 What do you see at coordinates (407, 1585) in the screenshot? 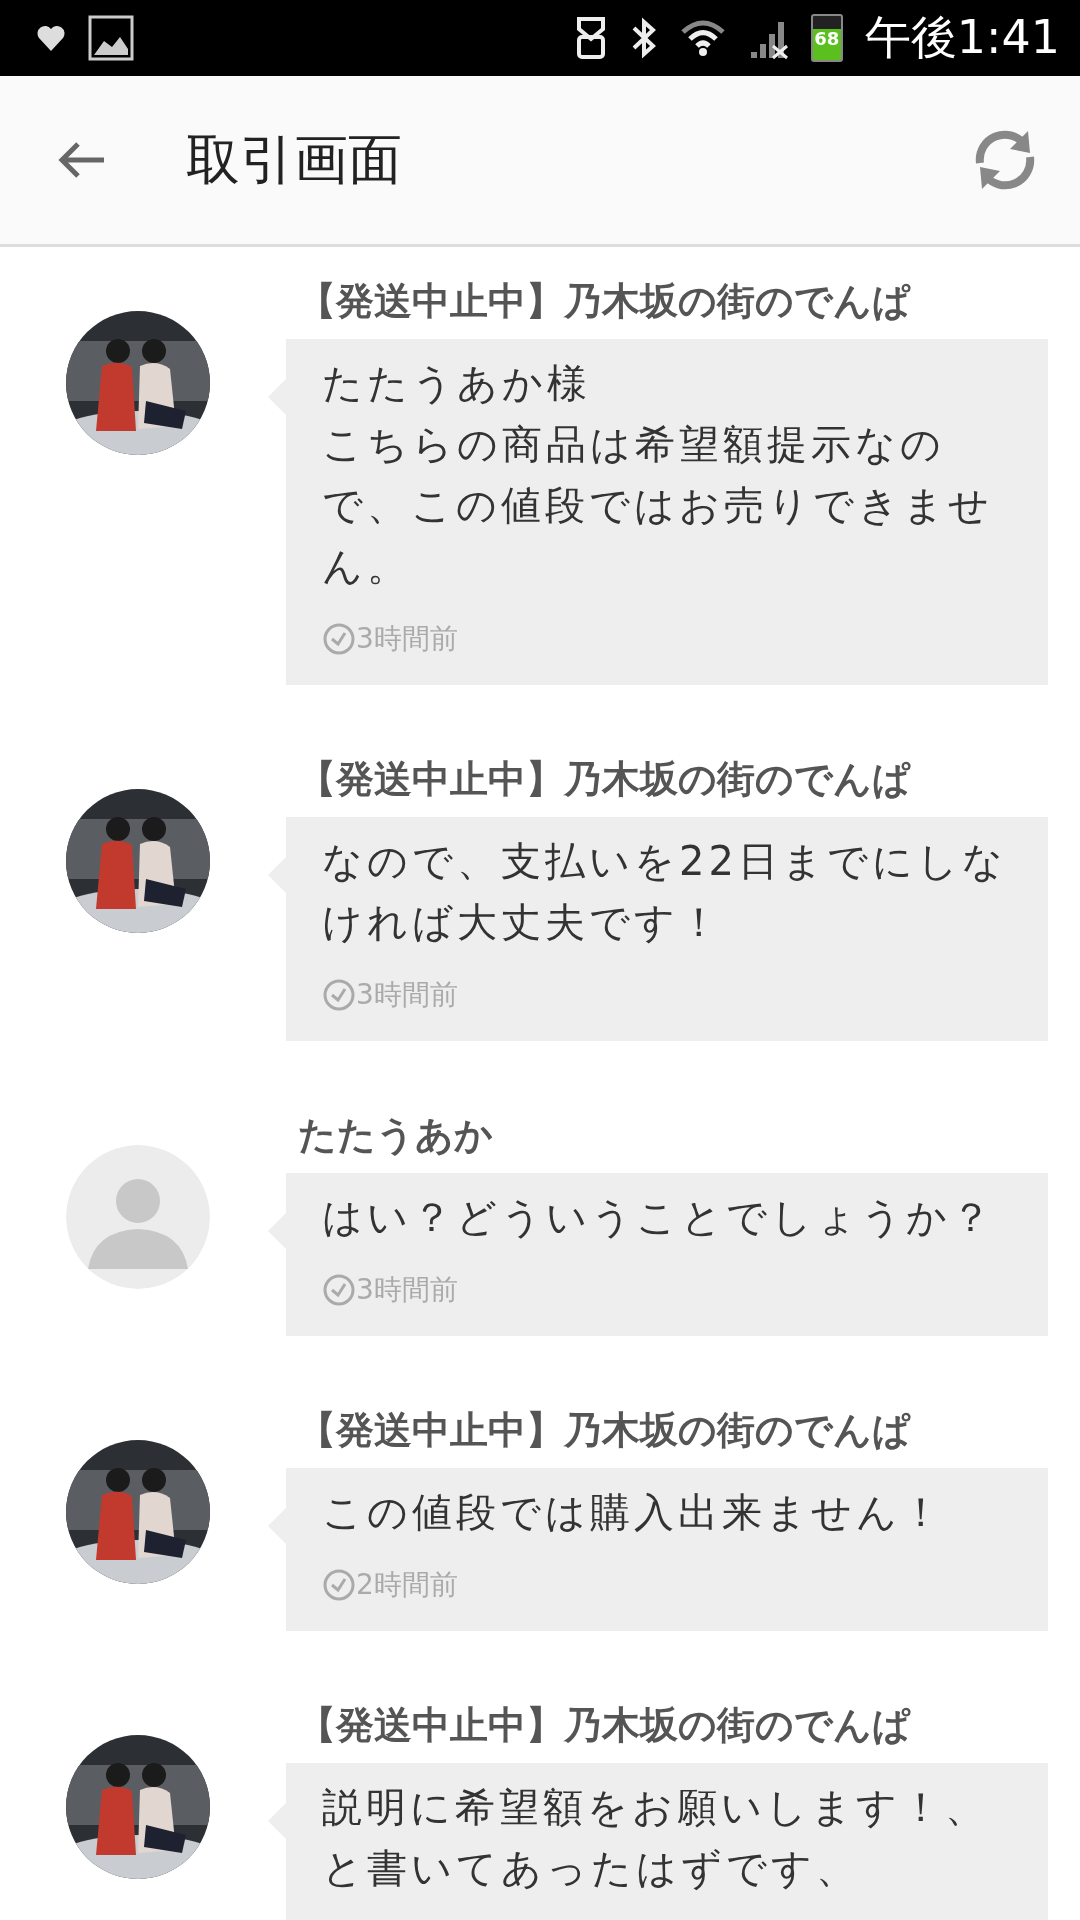
I see `message-time: 2時間前` at bounding box center [407, 1585].